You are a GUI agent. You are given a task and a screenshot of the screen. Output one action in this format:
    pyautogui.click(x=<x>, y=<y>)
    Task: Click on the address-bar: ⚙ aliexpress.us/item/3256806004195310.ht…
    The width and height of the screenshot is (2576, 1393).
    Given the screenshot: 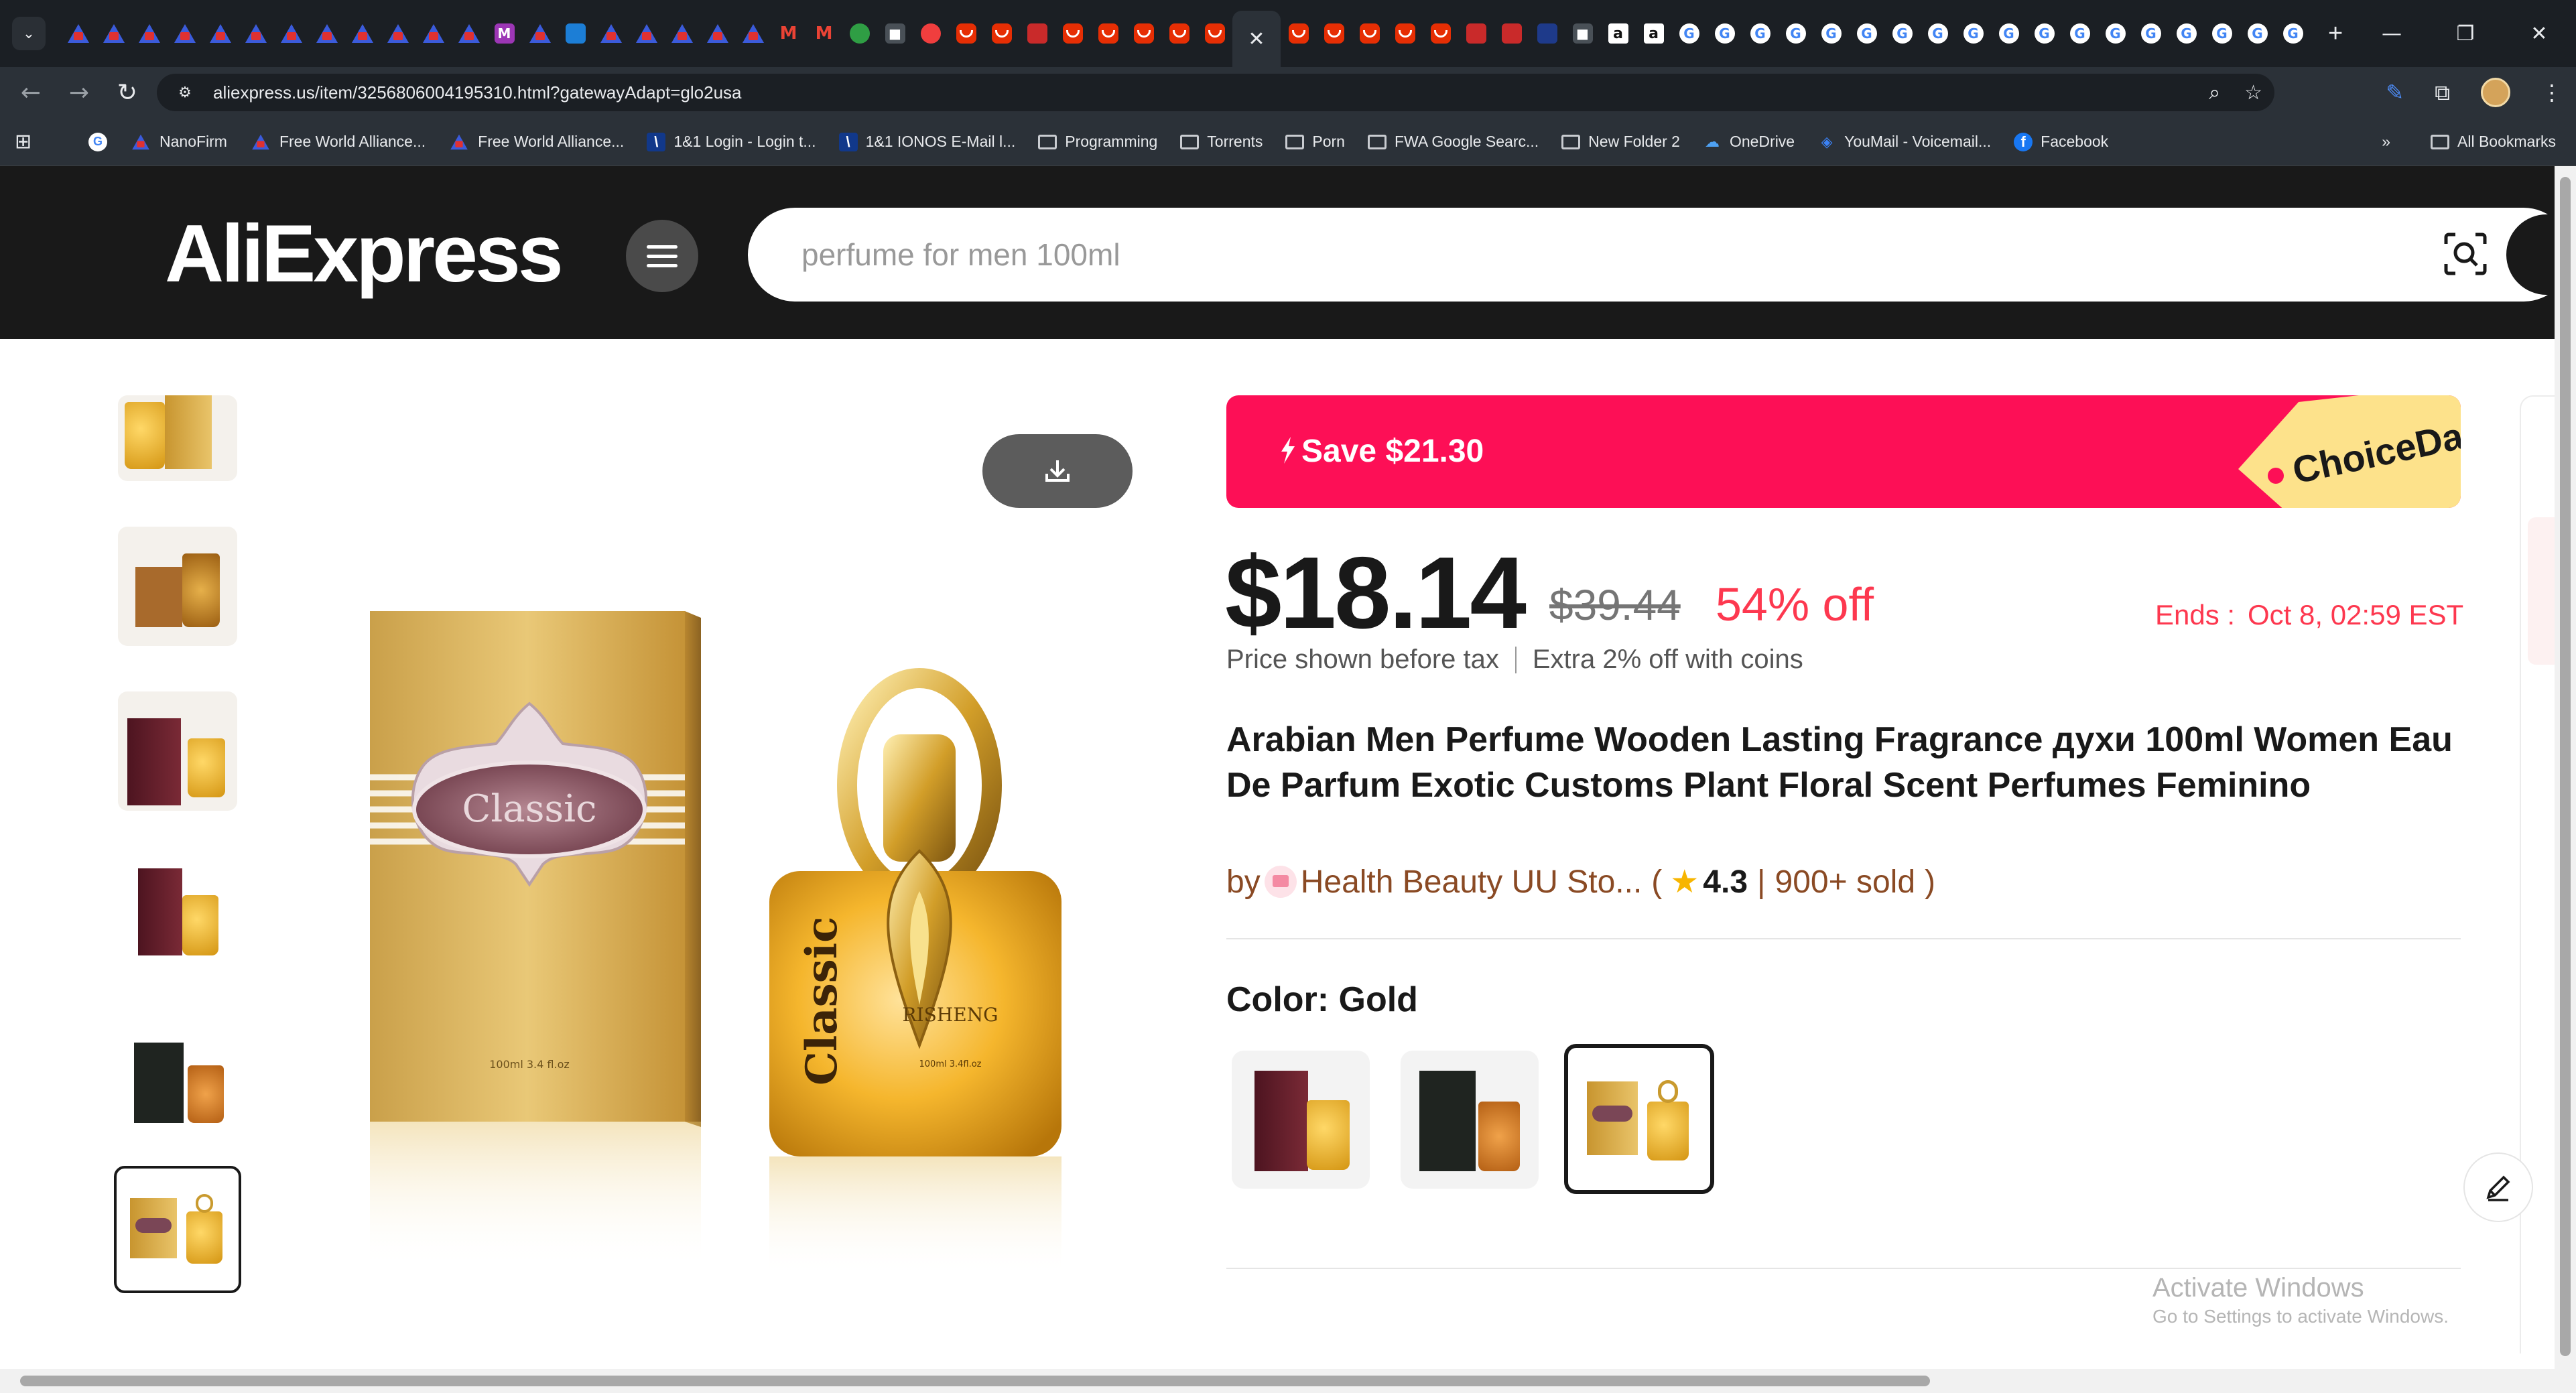 What is the action you would take?
    pyautogui.click(x=1215, y=92)
    